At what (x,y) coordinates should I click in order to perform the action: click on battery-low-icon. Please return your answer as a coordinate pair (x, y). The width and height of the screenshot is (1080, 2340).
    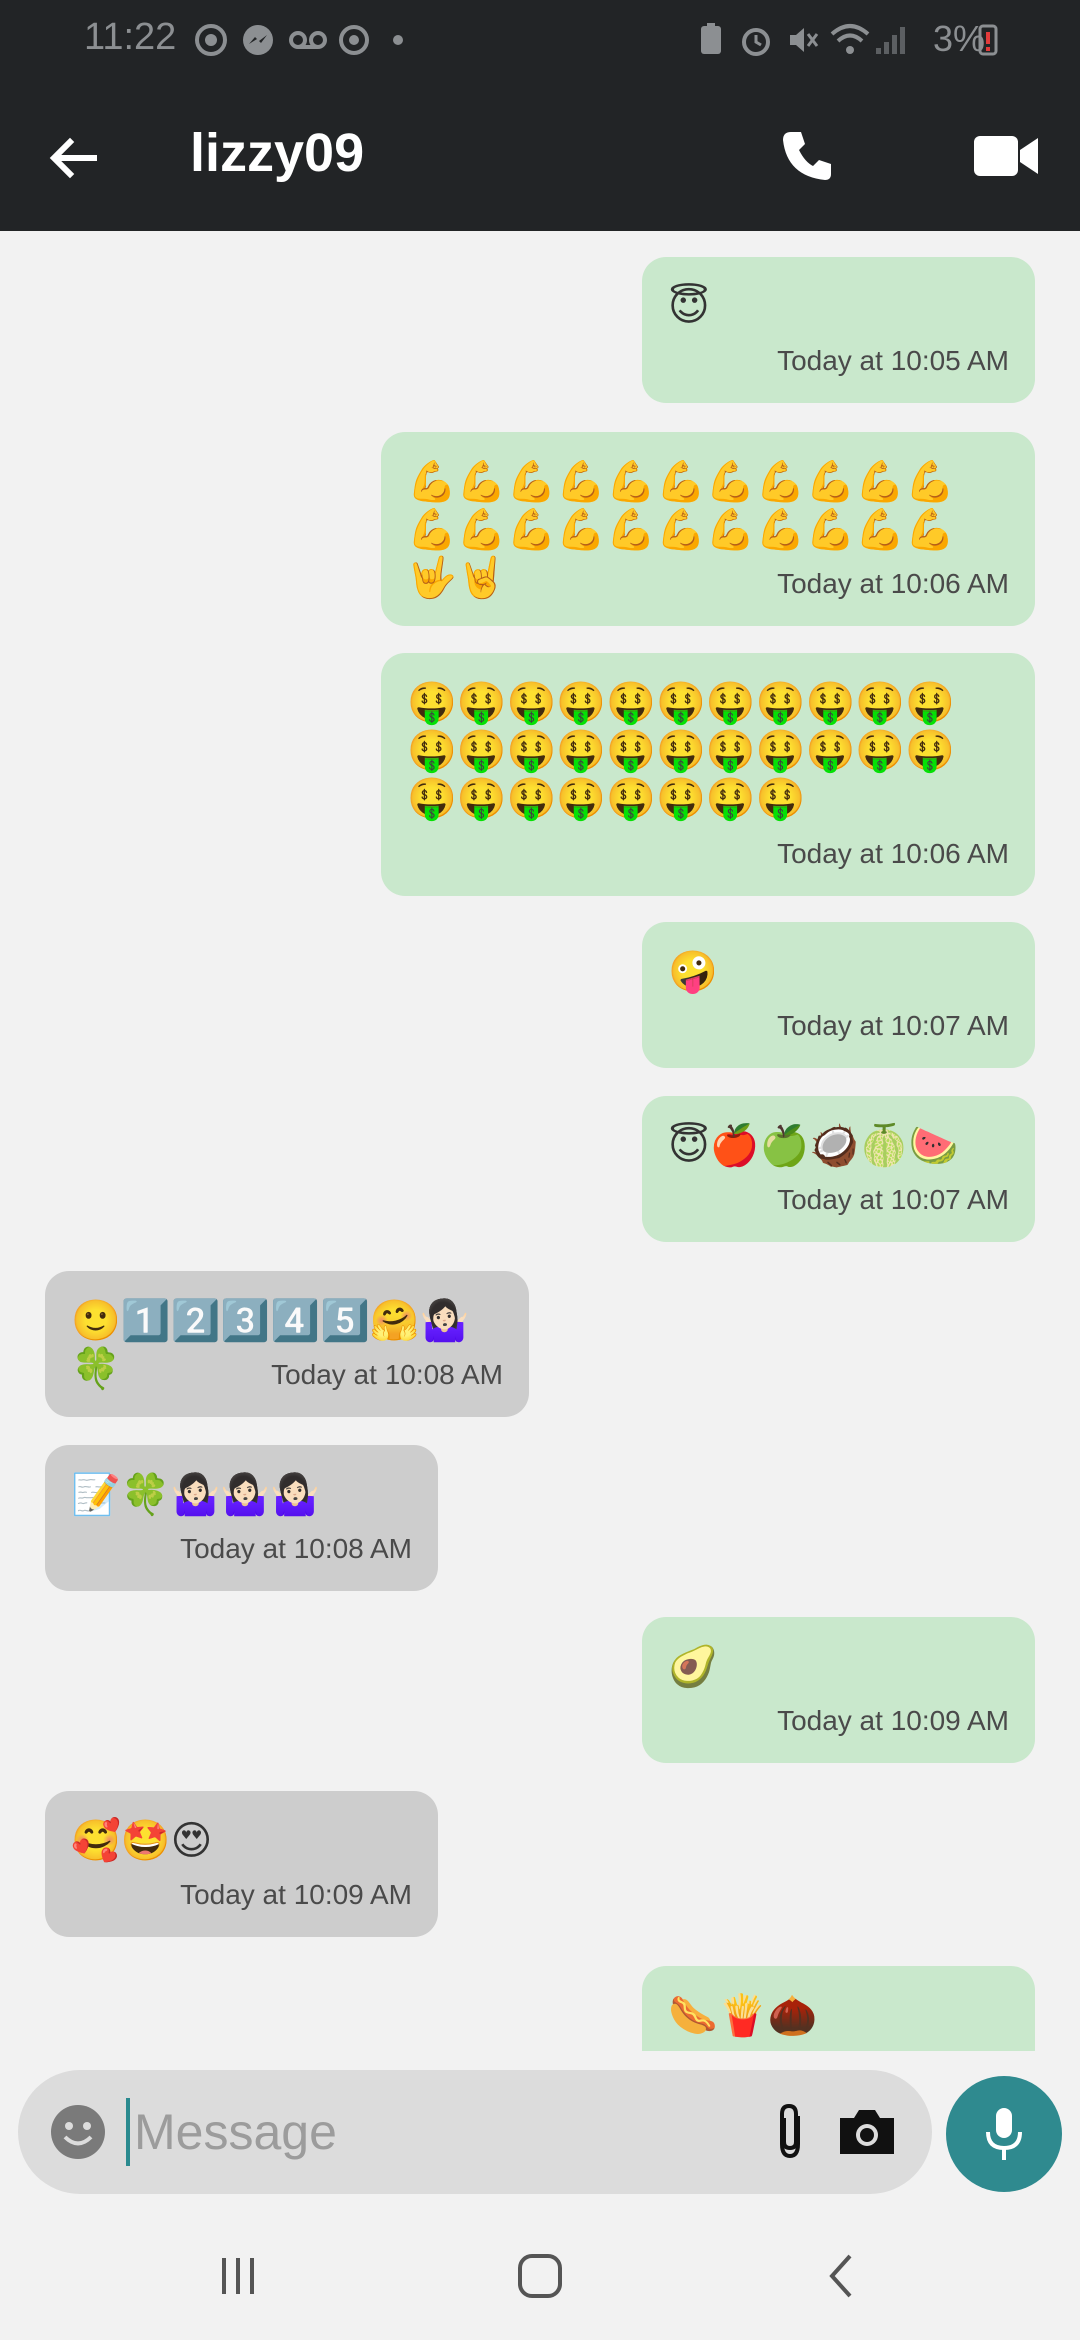
    Looking at the image, I should click on (988, 40).